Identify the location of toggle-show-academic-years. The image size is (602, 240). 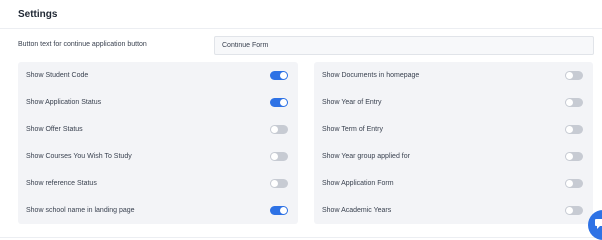
(574, 210).